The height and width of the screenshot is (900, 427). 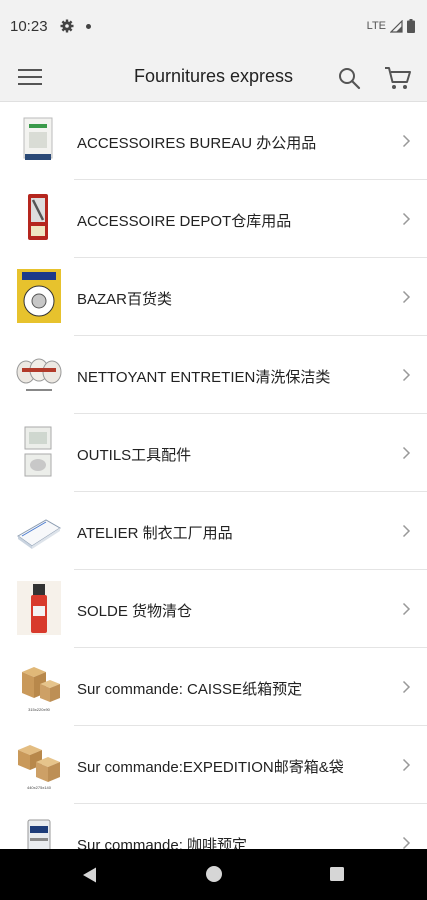 What do you see at coordinates (349, 78) in the screenshot?
I see `search-icon` at bounding box center [349, 78].